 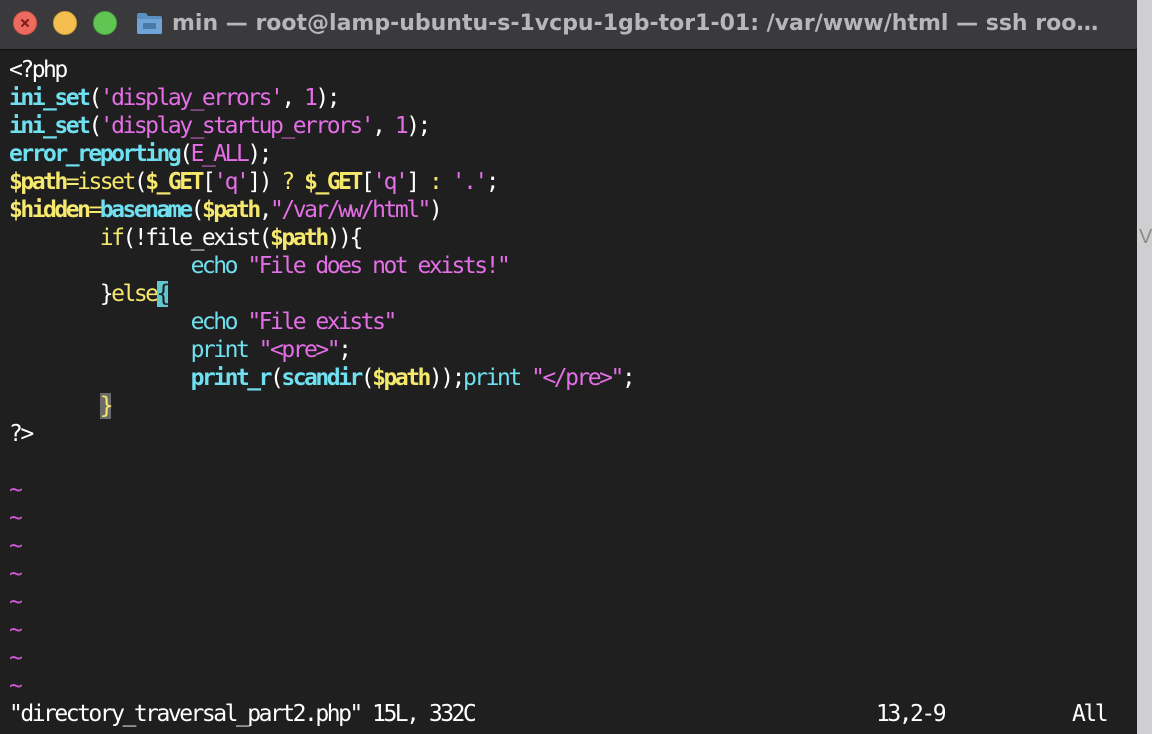 What do you see at coordinates (435, 210) in the screenshot?
I see `code-token: )` at bounding box center [435, 210].